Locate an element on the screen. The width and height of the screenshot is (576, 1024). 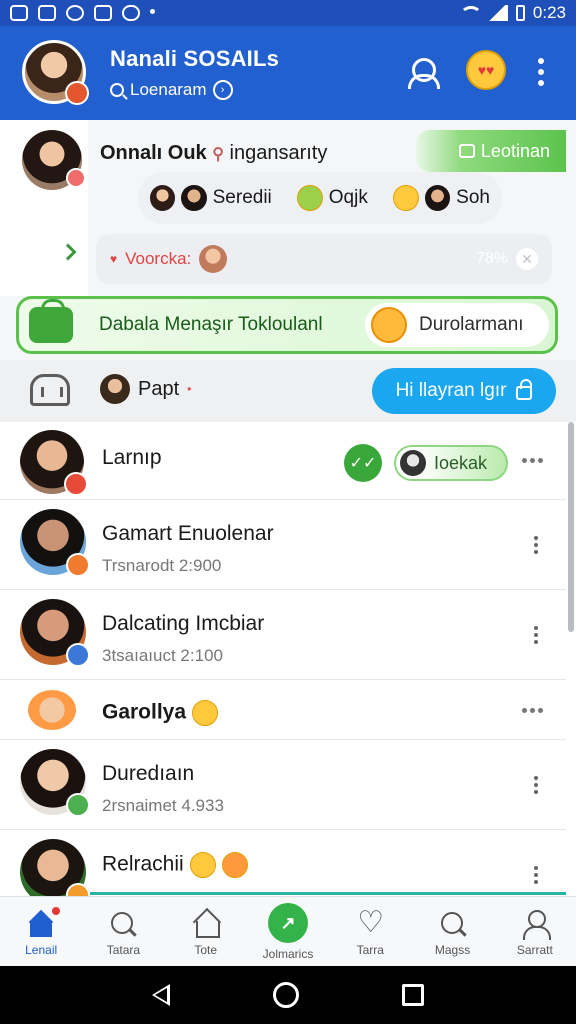
list-item: Duredıaın 2rsnaimet 4.933 is located at coordinates (283, 785).